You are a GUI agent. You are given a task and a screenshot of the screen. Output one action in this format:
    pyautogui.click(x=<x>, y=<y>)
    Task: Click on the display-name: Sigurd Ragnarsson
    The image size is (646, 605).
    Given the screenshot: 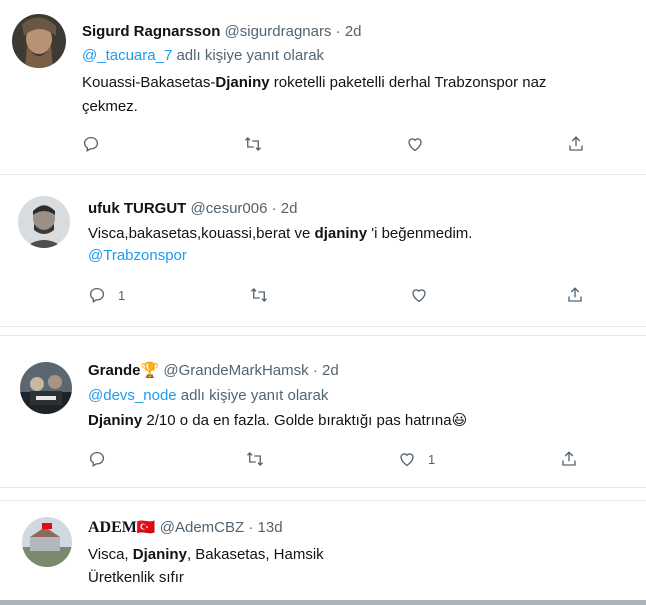 What is the action you would take?
    pyautogui.click(x=151, y=31)
    